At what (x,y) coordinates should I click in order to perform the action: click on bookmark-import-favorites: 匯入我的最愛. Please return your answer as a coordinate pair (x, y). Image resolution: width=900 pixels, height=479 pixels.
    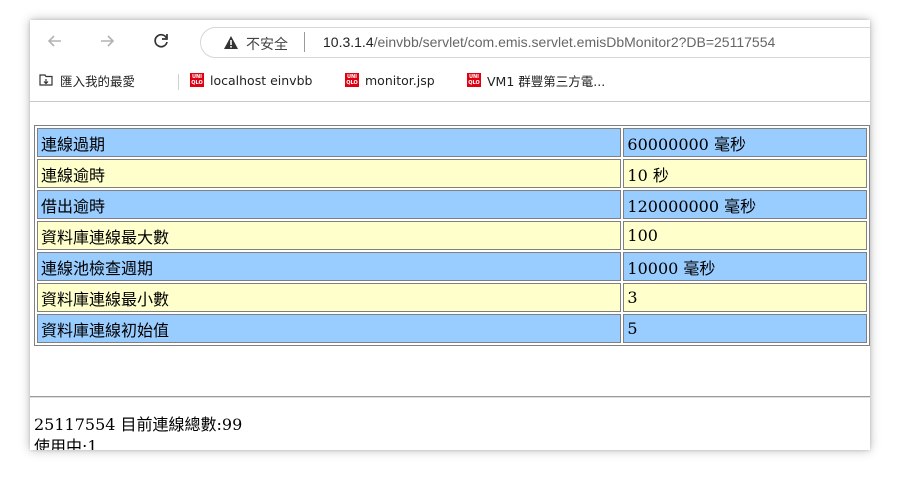
    Looking at the image, I should click on (86, 80).